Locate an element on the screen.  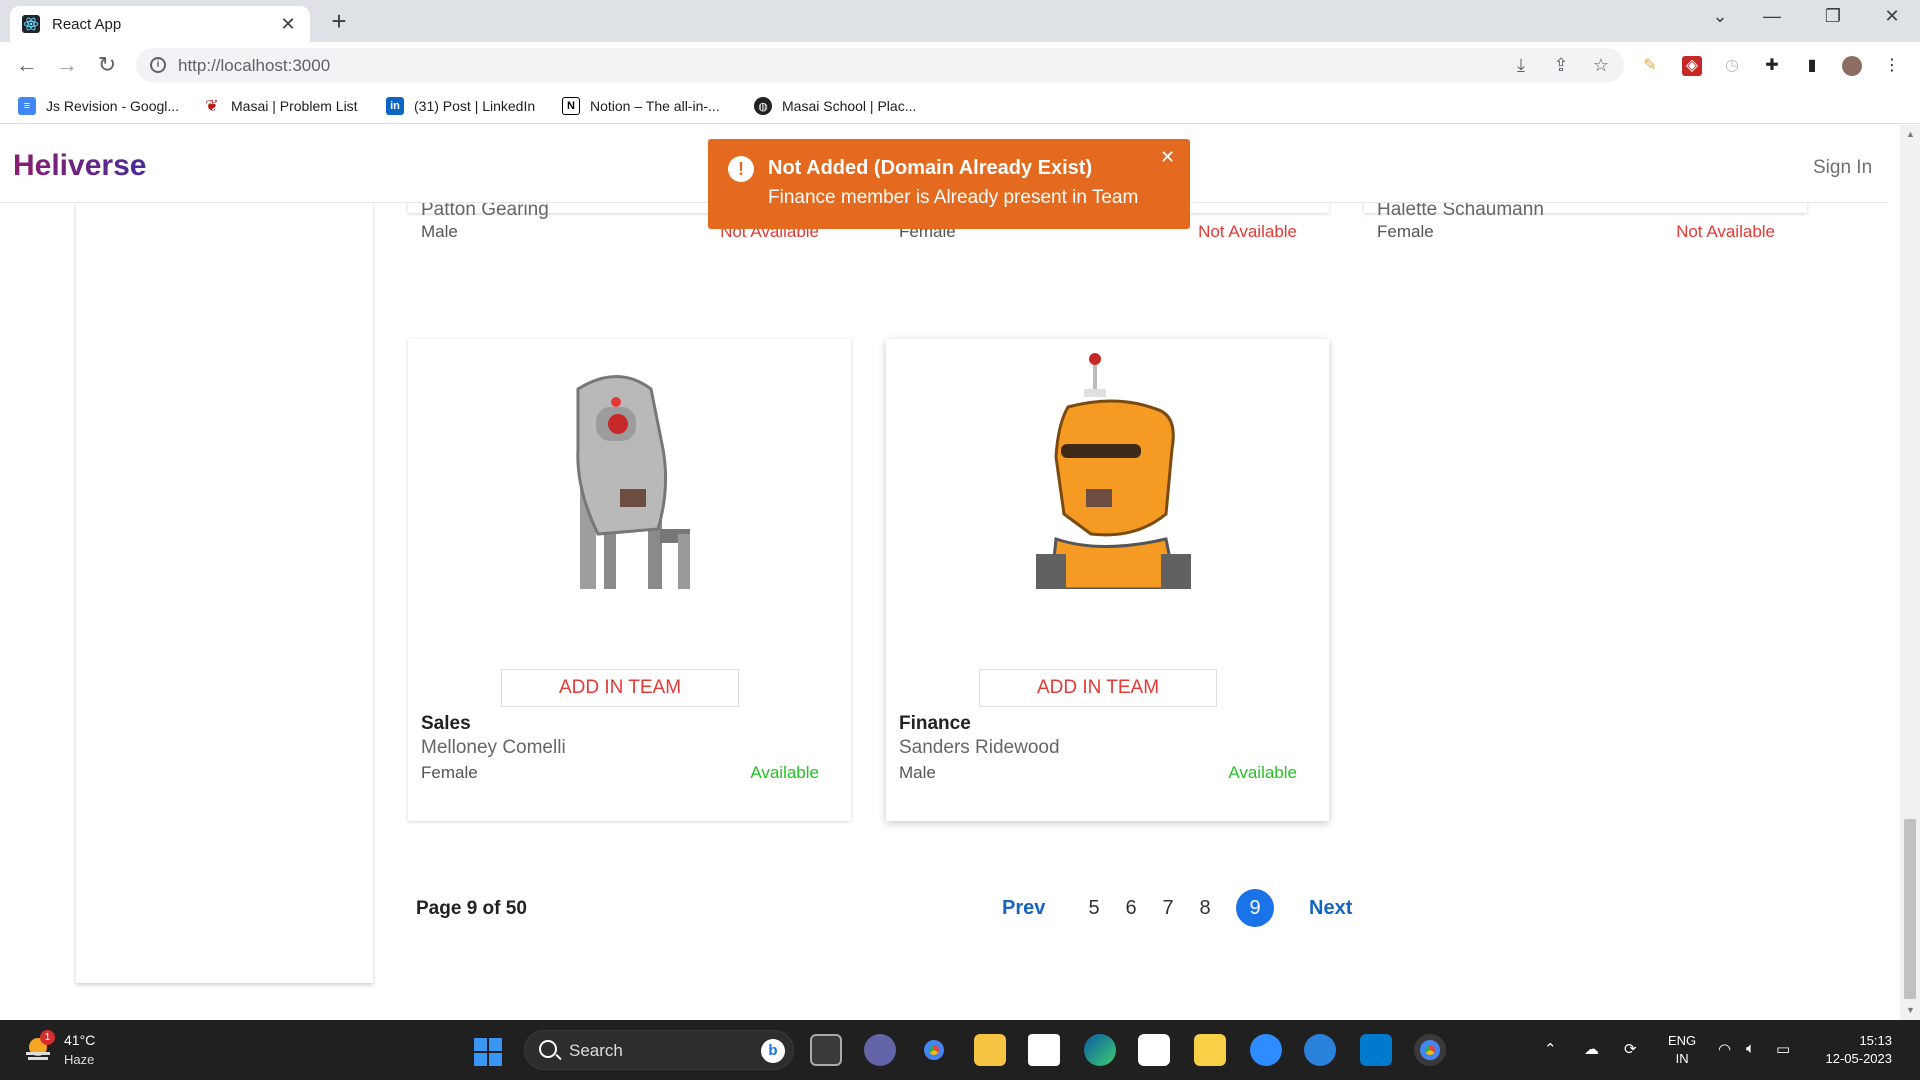
help-icon is located at coordinates (1320, 1050).